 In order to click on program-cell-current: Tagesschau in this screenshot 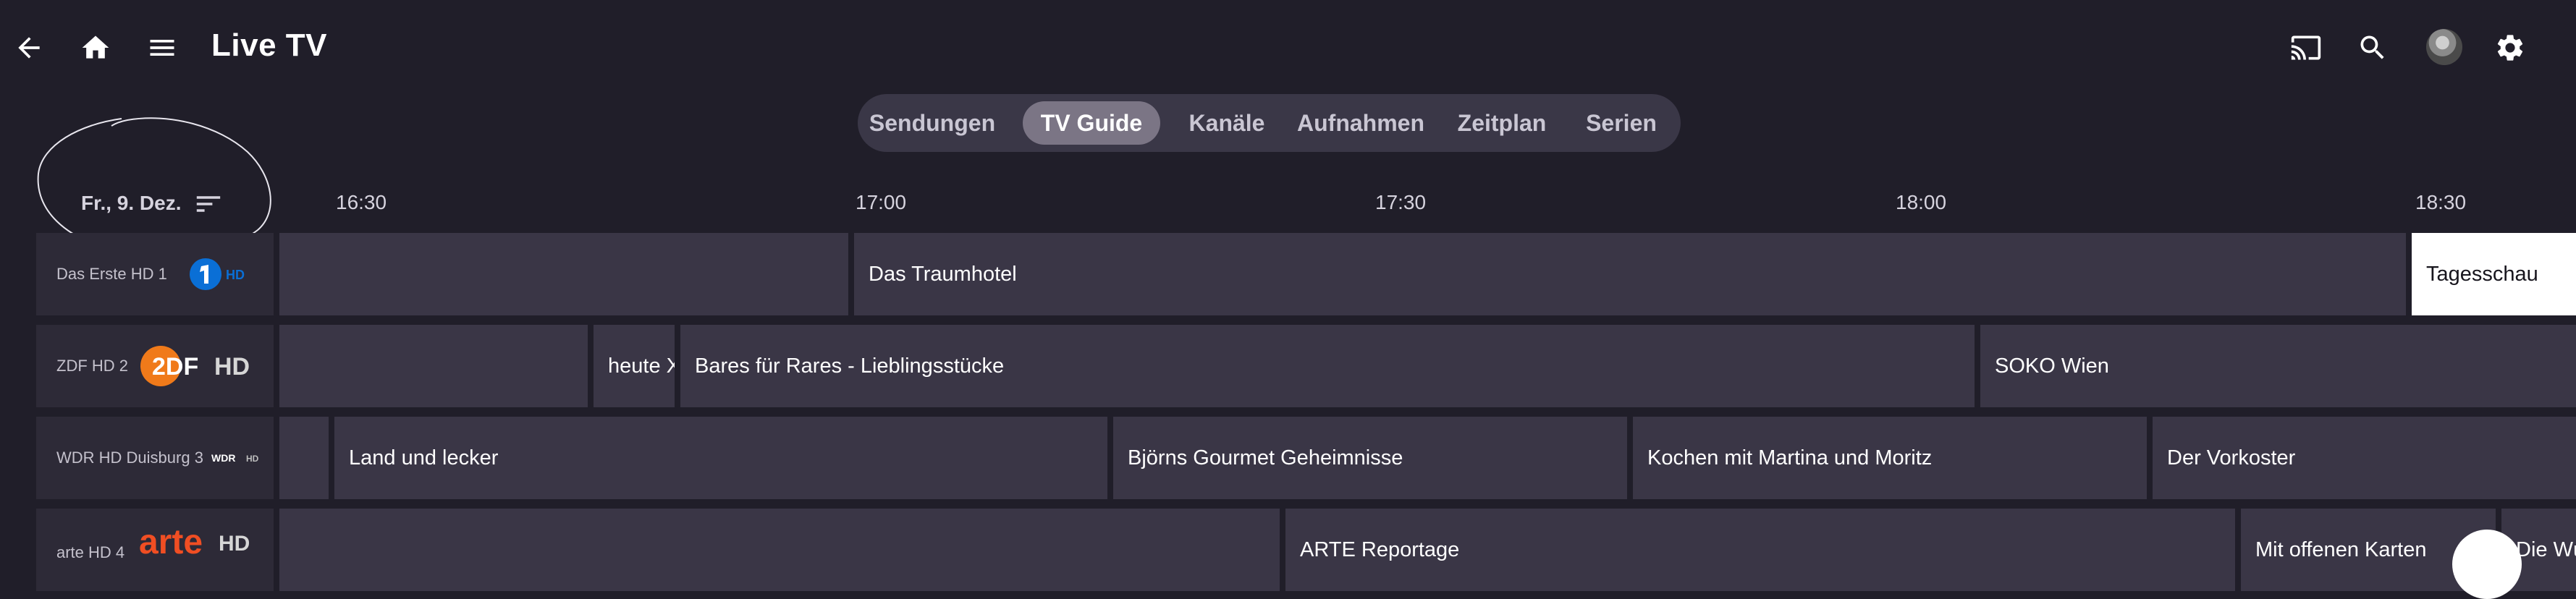, I will do `click(2494, 274)`.